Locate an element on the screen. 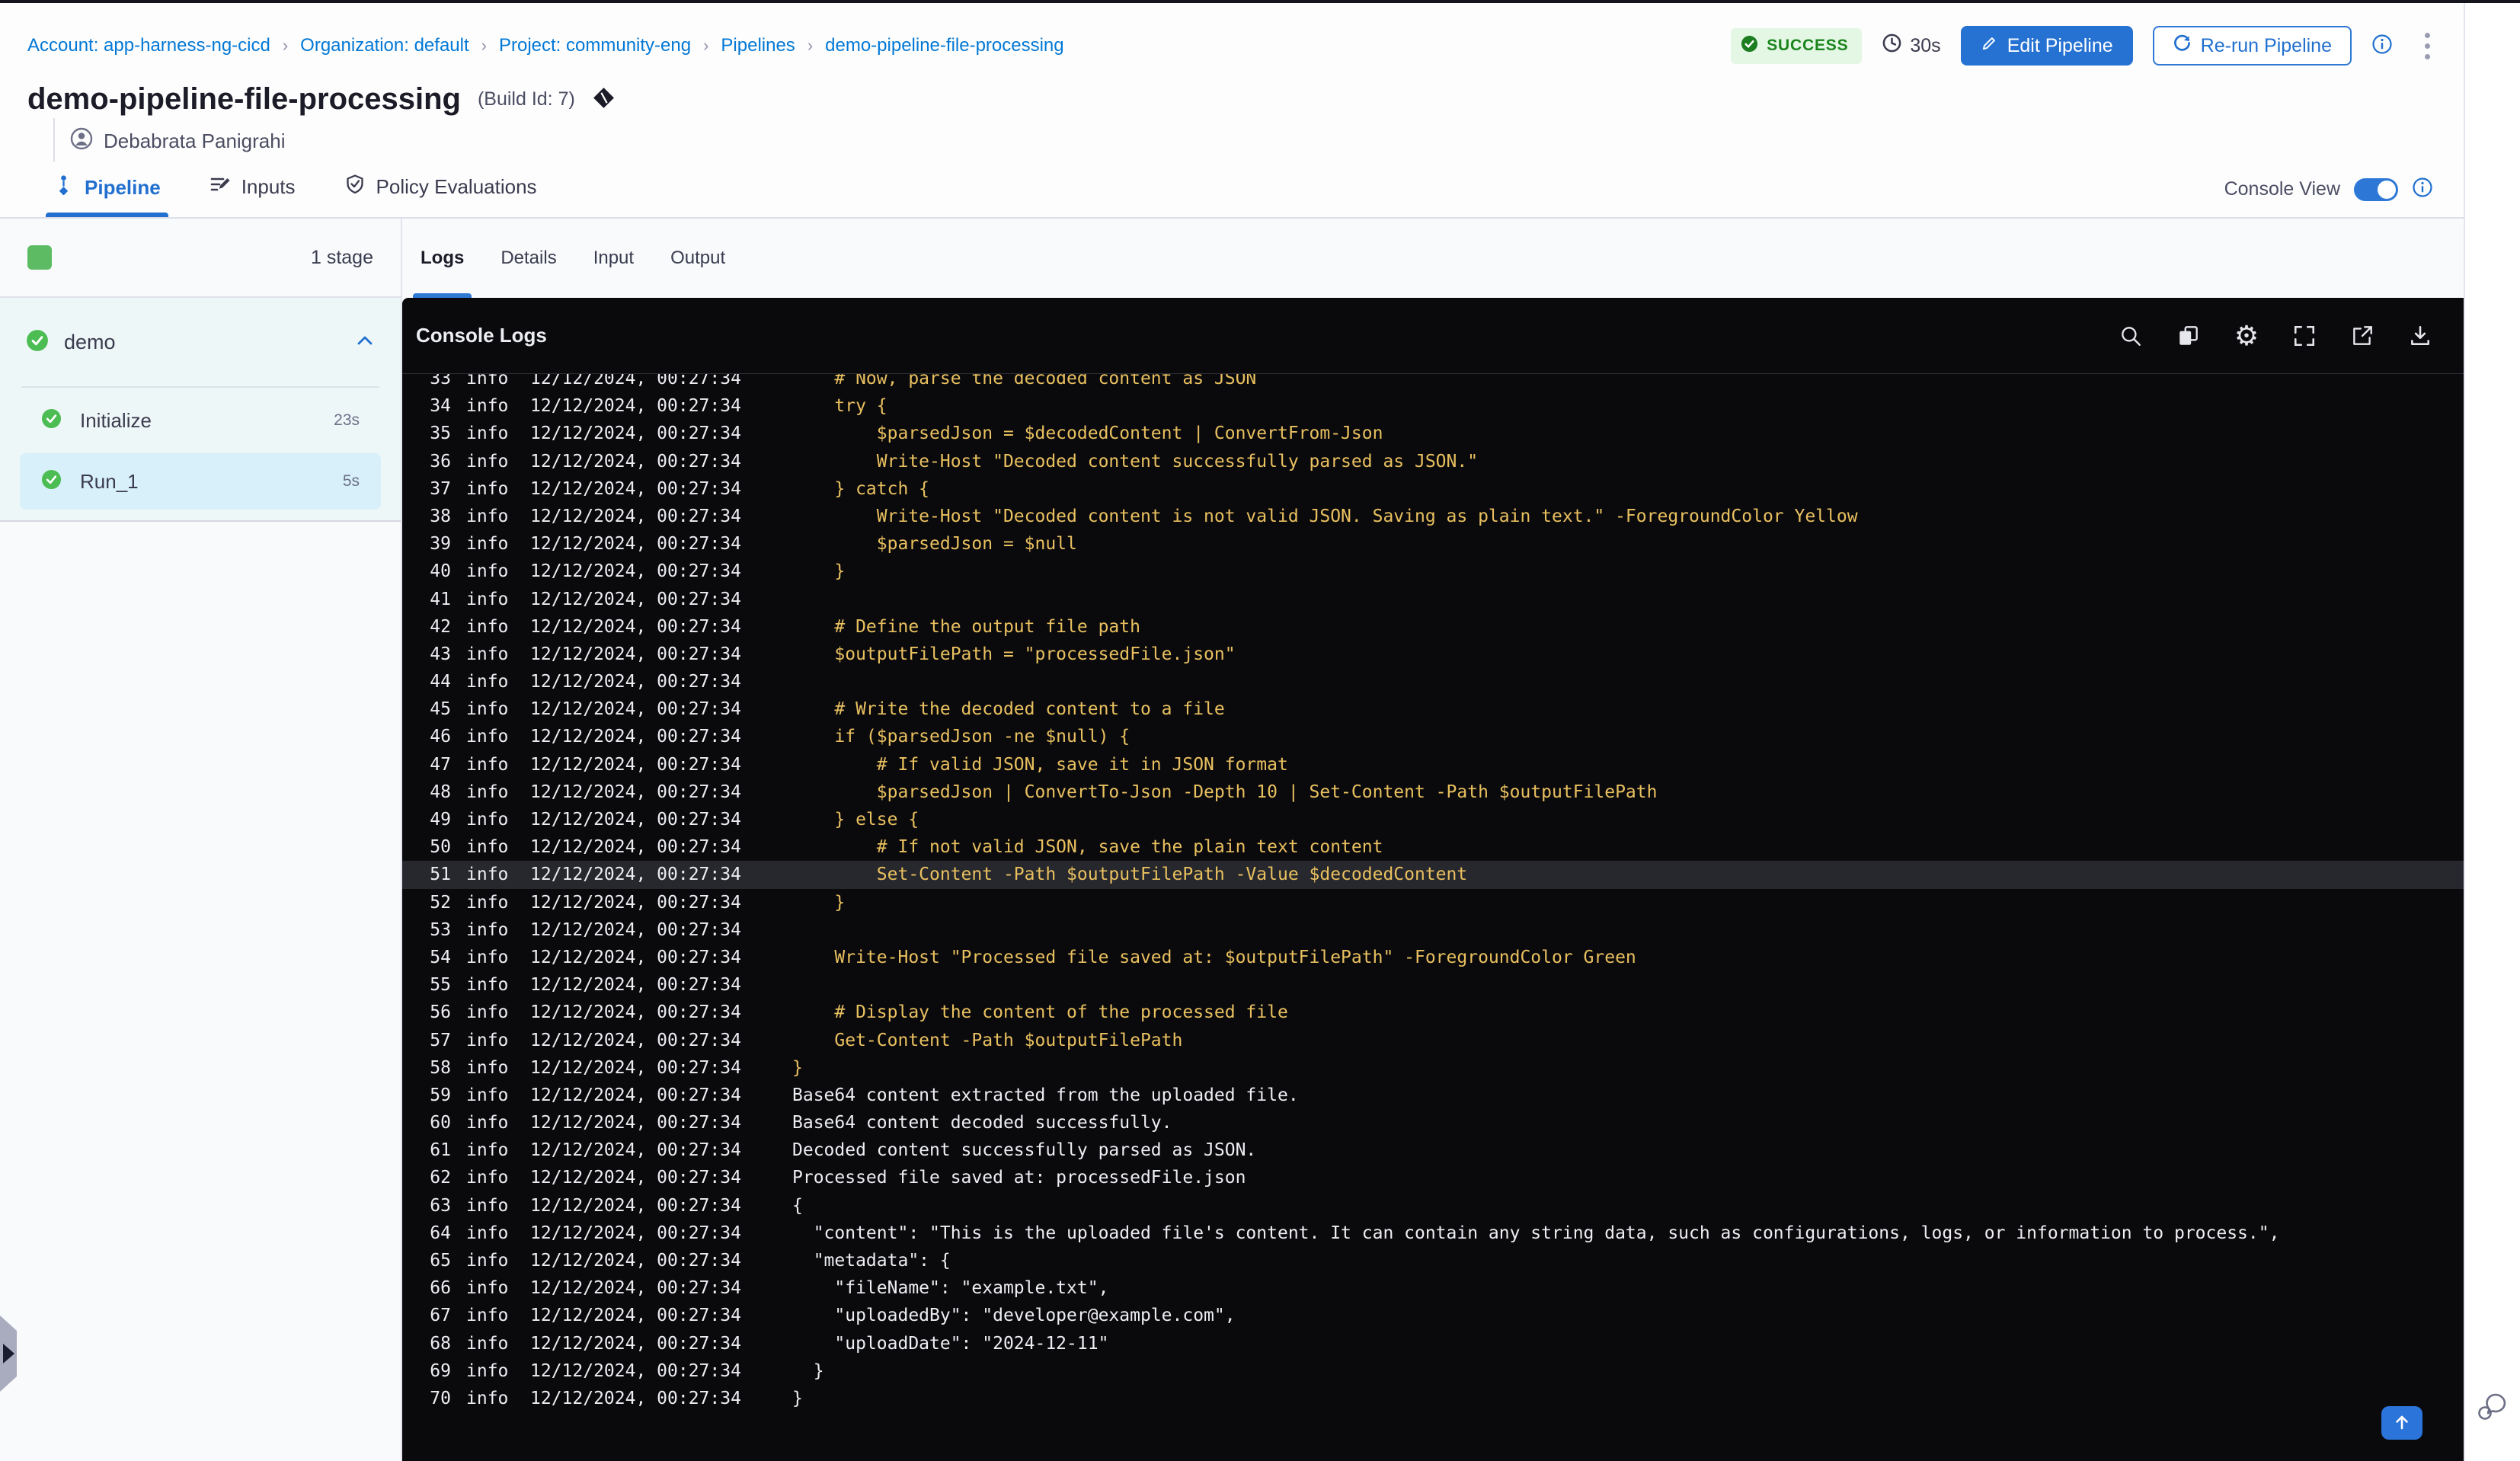 This screenshot has width=2520, height=1461. log-message is located at coordinates (1628, 930).